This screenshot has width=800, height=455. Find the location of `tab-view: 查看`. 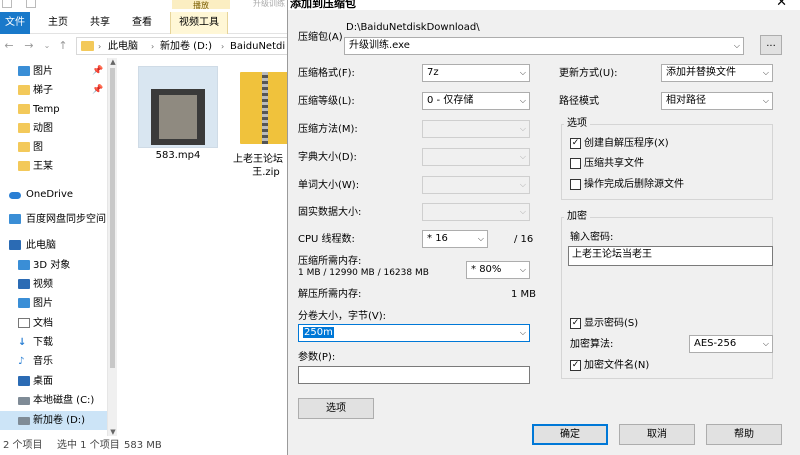

tab-view: 查看 is located at coordinates (142, 23).